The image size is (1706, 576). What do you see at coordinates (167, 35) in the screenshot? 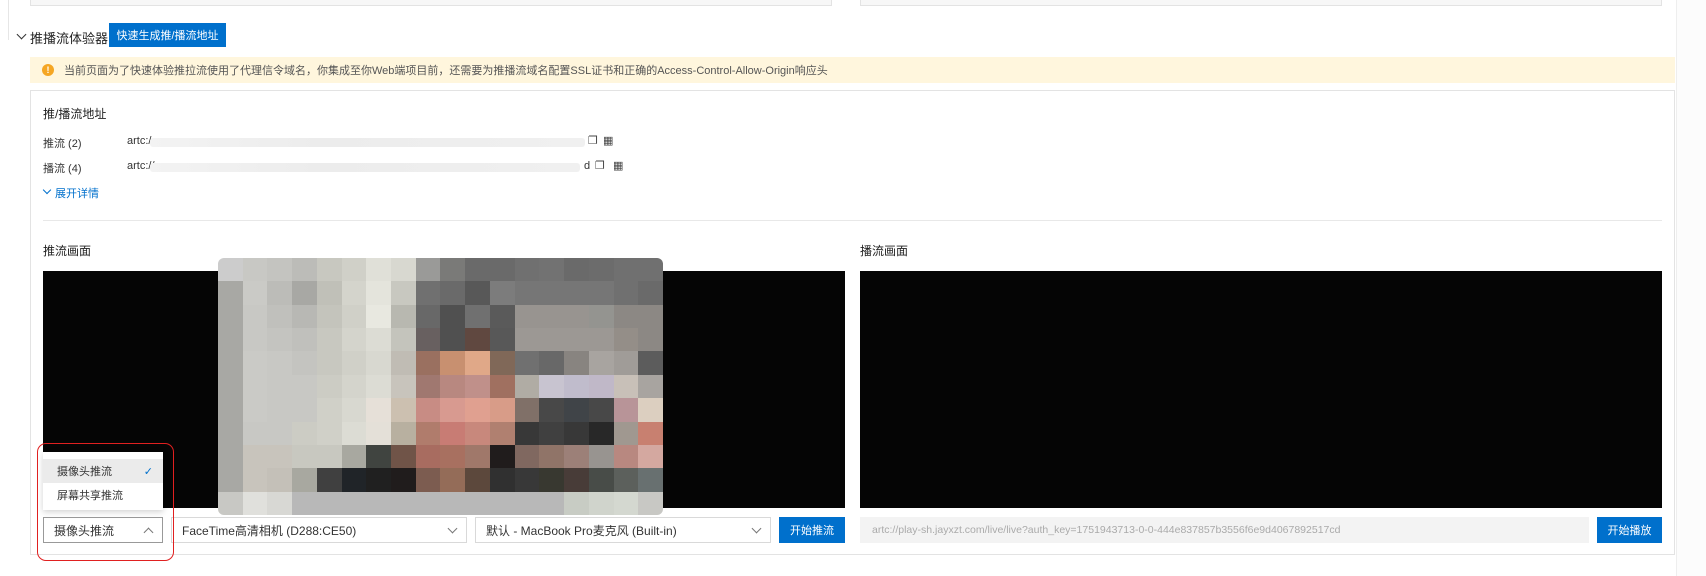
I see `generate-address-button: 快速生成推/播流地址` at bounding box center [167, 35].